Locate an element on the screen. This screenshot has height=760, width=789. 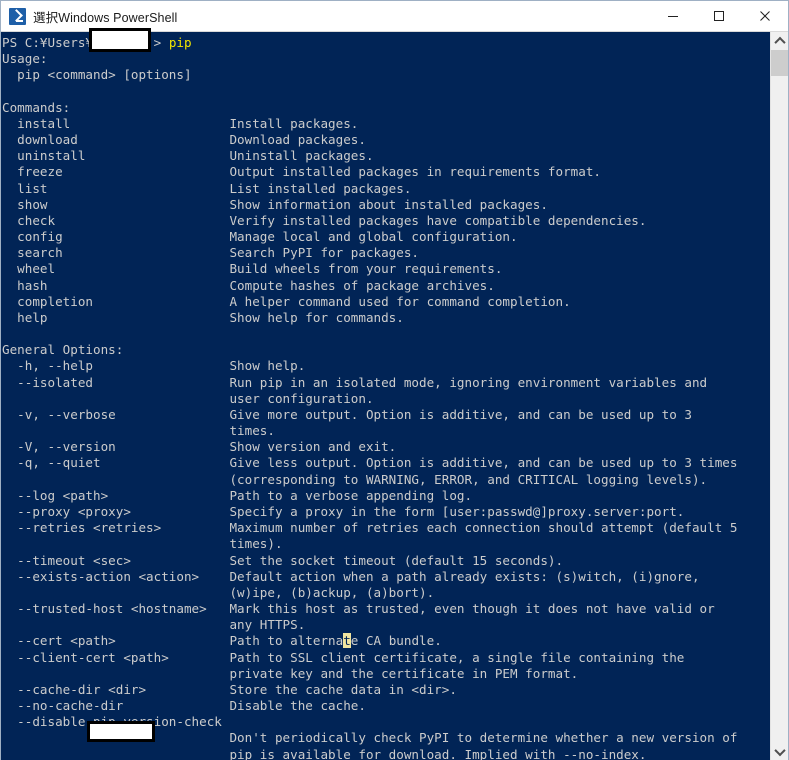
chevron-down-icon is located at coordinates (779, 750).